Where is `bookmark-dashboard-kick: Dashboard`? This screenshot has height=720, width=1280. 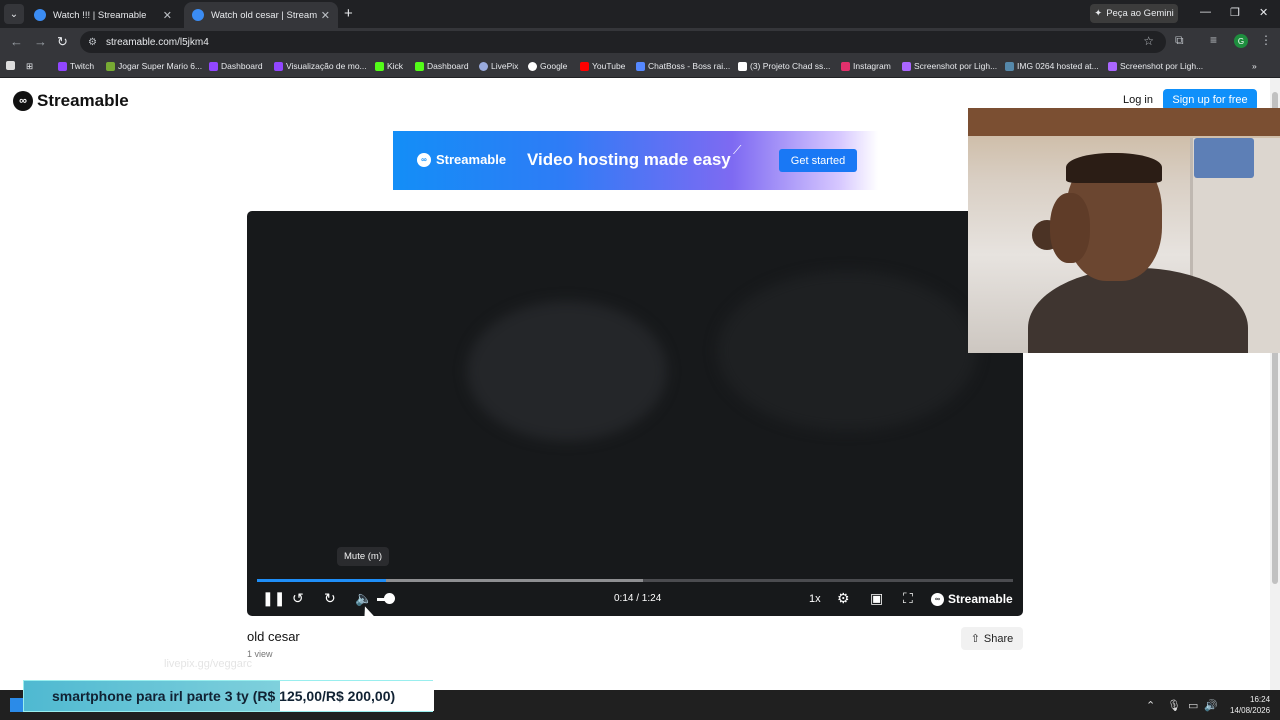
bookmark-dashboard-kick: Dashboard is located at coordinates (442, 66).